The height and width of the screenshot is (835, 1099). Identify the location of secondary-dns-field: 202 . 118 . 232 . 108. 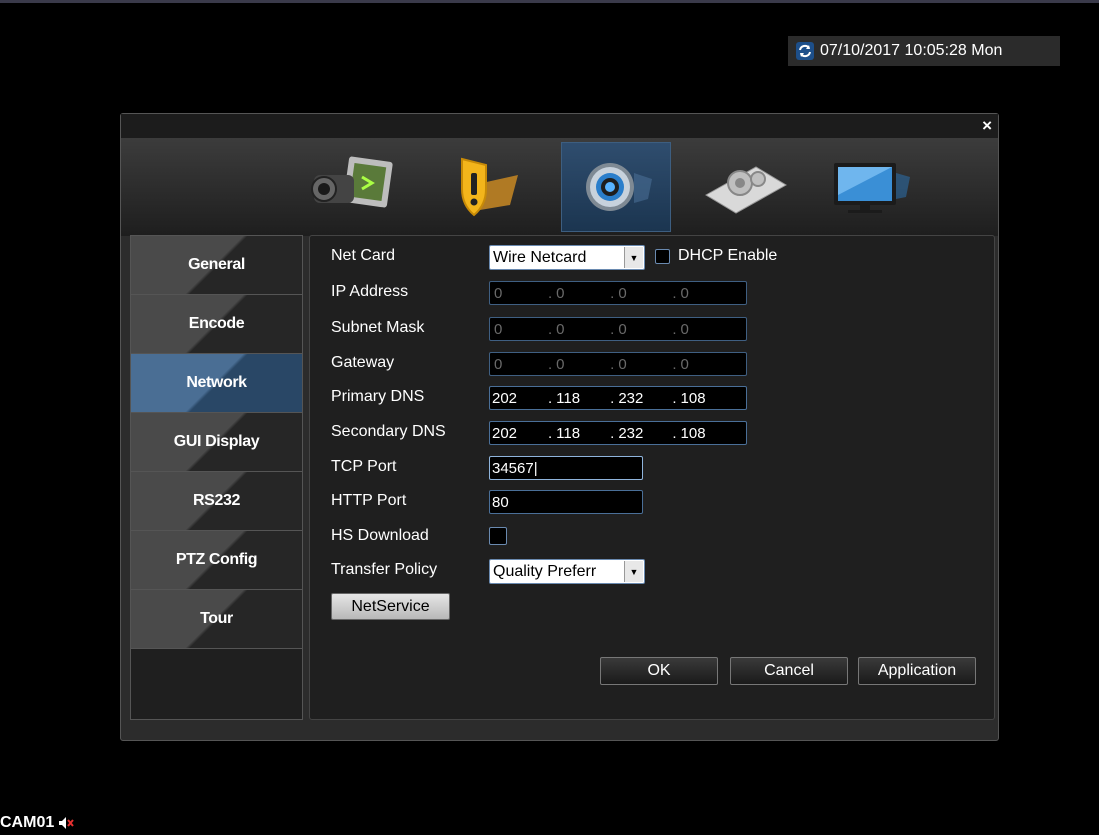
(618, 433).